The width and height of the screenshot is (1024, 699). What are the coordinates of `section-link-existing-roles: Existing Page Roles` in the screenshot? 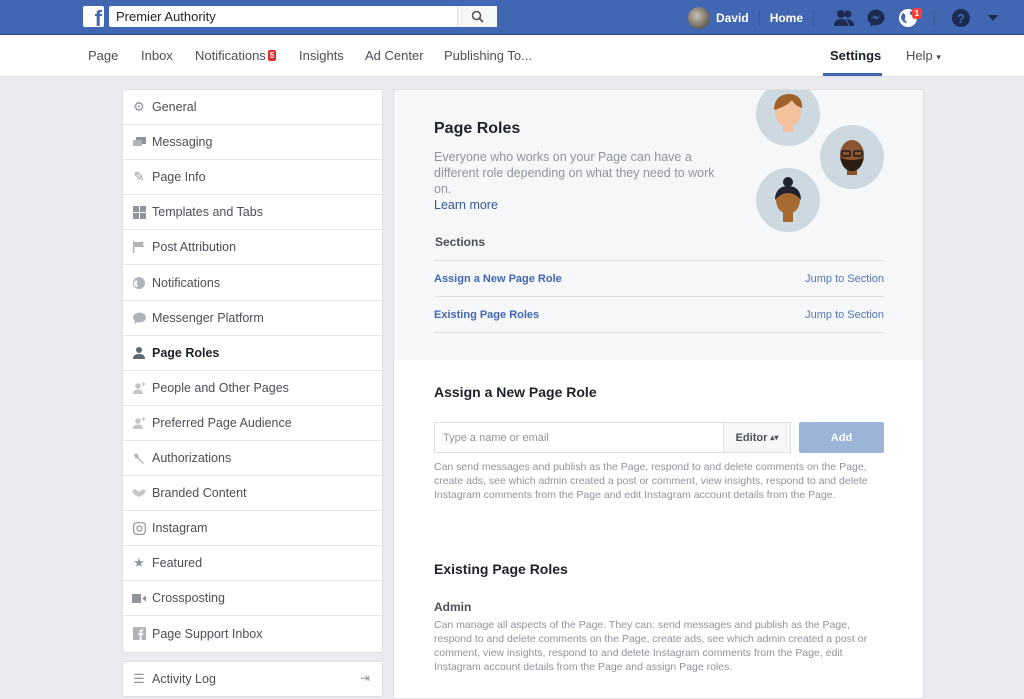 It's located at (486, 315).